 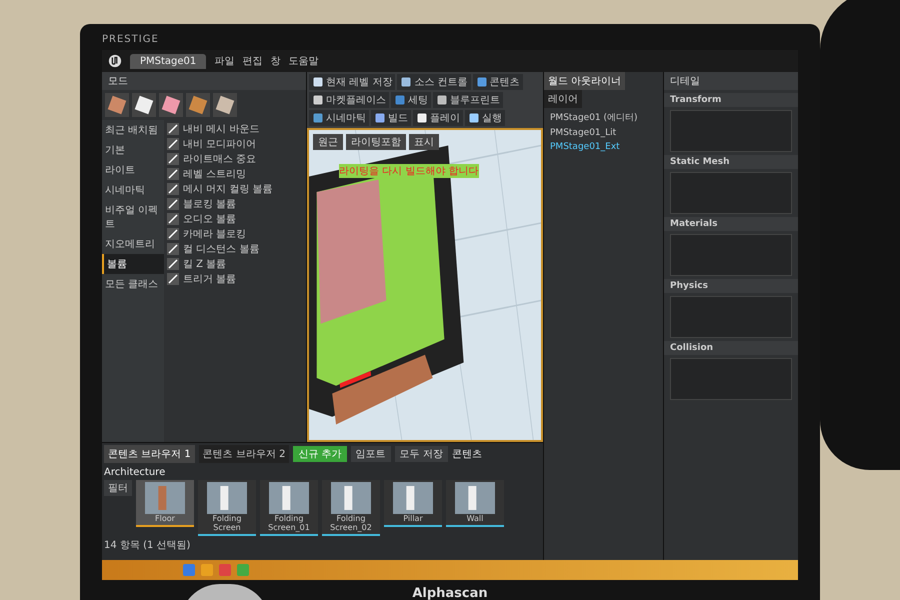 What do you see at coordinates (563, 99) in the screenshot?
I see `panel-tab: 레이어` at bounding box center [563, 99].